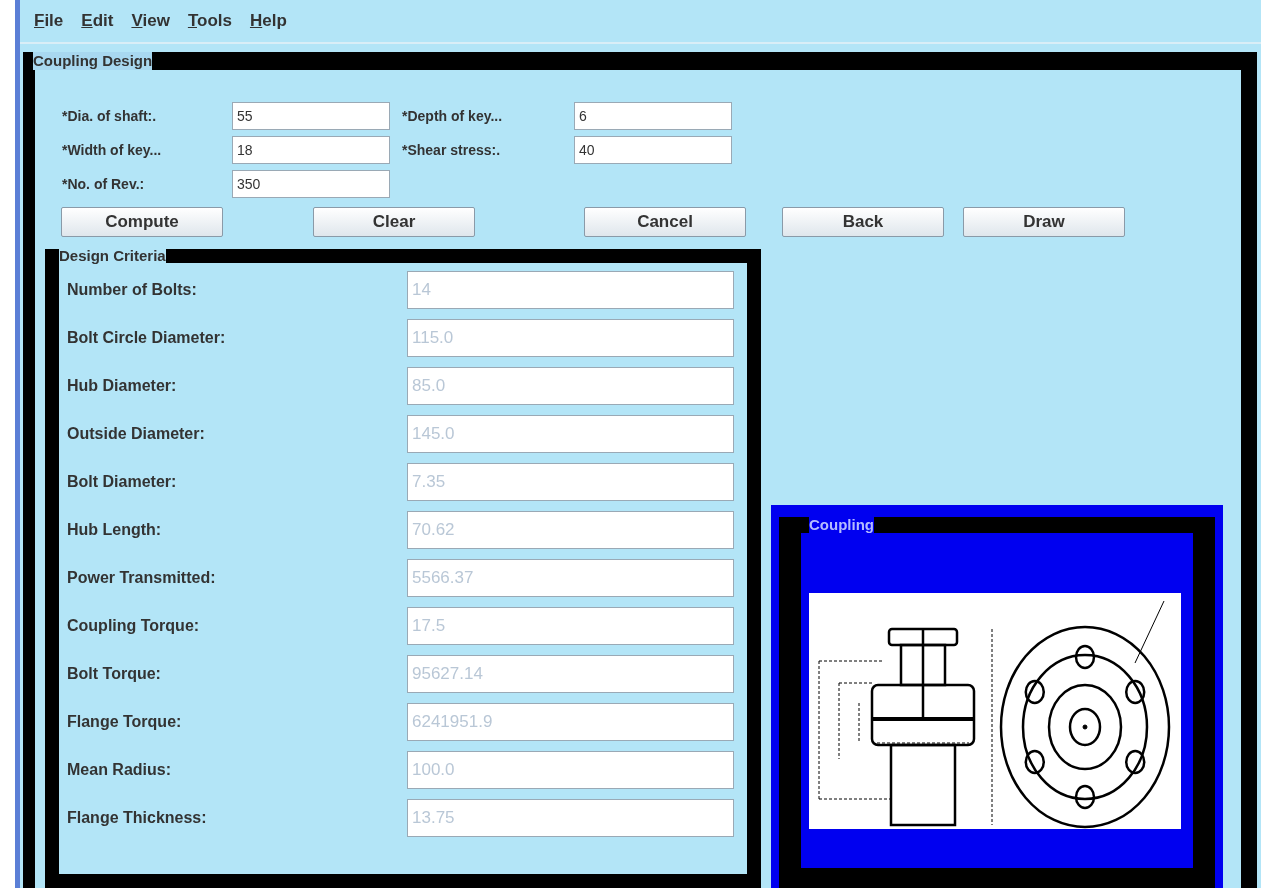 Image resolution: width=1261 pixels, height=888 pixels. I want to click on field-label: Bolt Circle Diameter:, so click(147, 338).